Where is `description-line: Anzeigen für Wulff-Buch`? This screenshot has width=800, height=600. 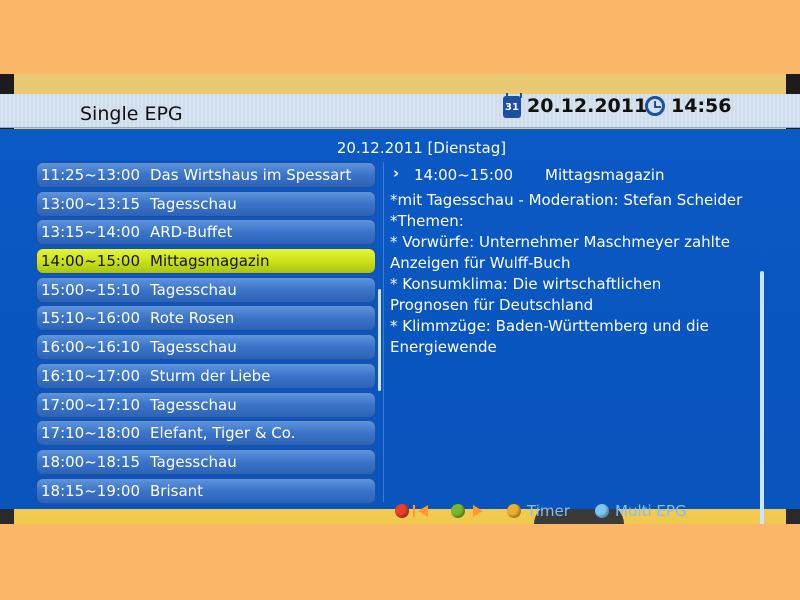 description-line: Anzeigen für Wulff-Buch is located at coordinates (480, 263).